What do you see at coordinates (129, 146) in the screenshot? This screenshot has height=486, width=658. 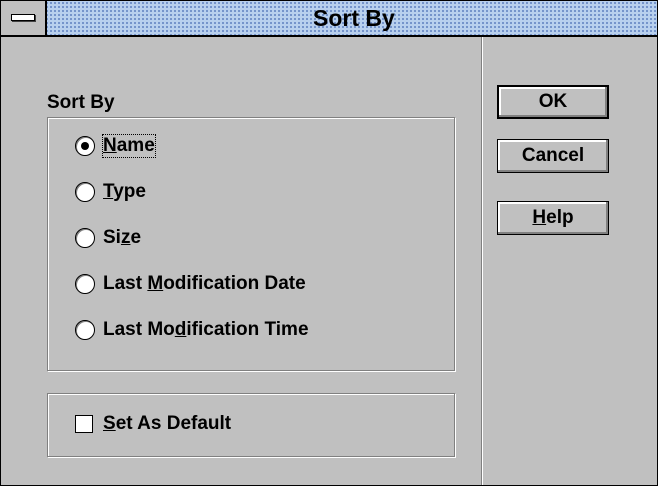 I see `radio-name-label: Name` at bounding box center [129, 146].